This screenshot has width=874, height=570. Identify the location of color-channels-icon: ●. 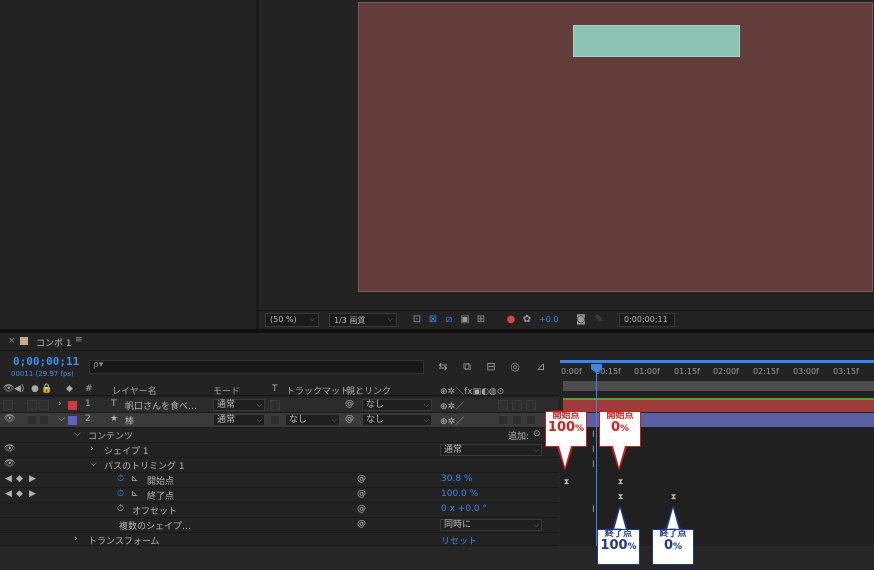
(511, 320).